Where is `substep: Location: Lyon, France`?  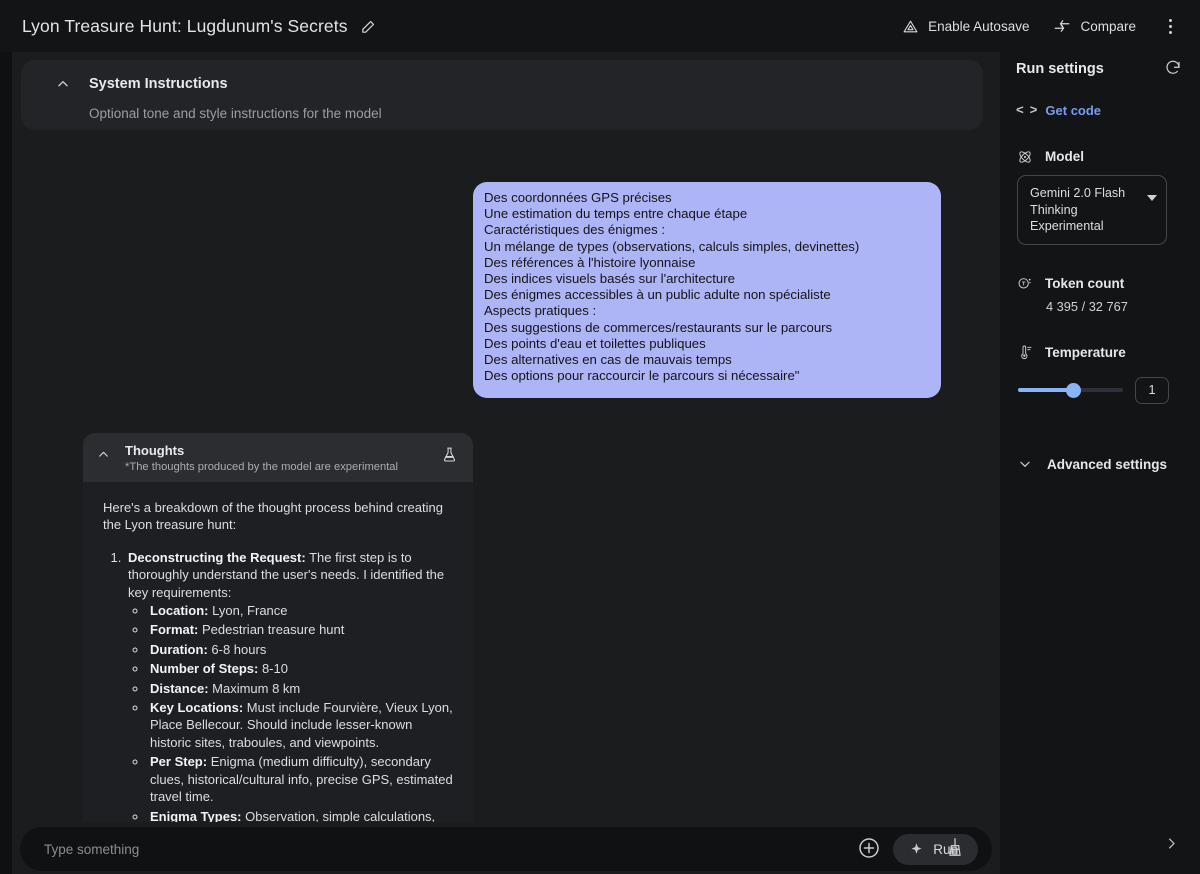 substep: Location: Lyon, France is located at coordinates (300, 610).